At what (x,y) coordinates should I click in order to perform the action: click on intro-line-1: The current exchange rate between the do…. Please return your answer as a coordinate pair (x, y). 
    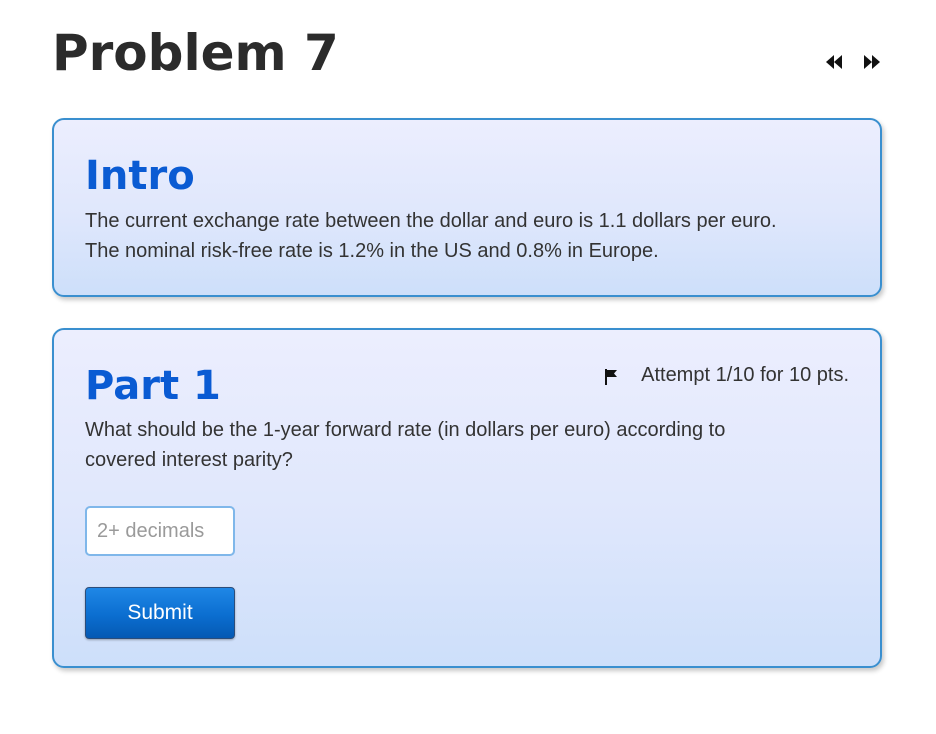
    Looking at the image, I should click on (431, 221).